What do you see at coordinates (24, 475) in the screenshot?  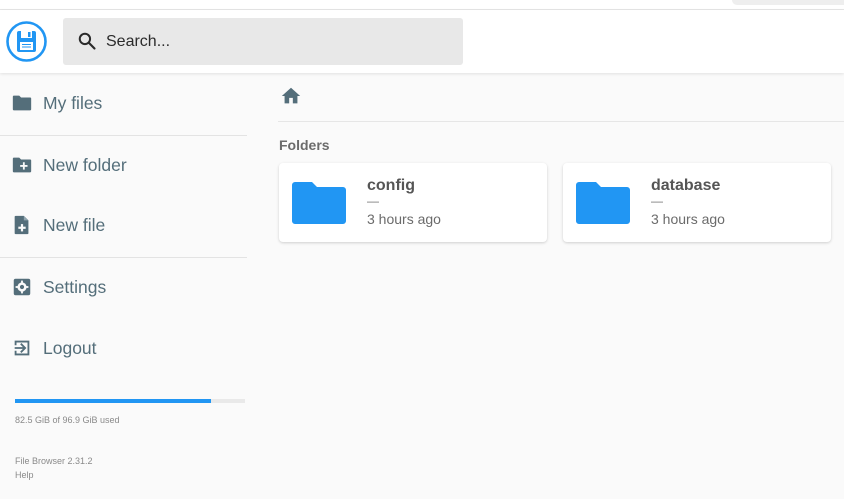 I see `help-link: Help` at bounding box center [24, 475].